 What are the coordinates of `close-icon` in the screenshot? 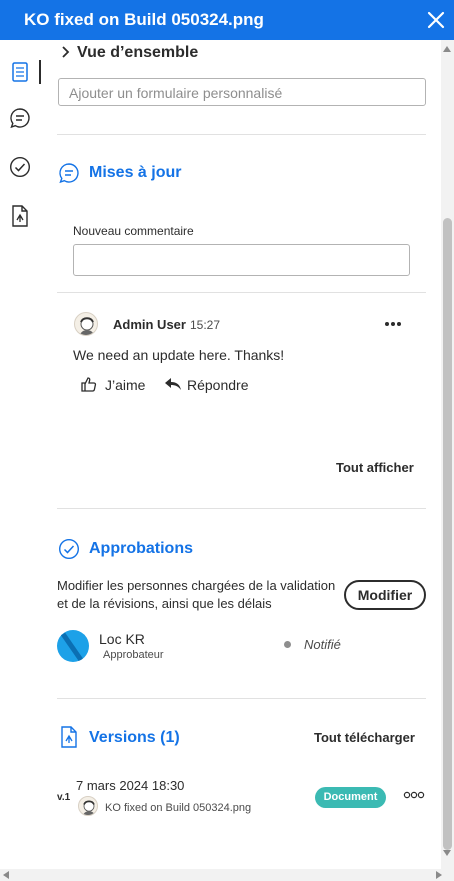 It's located at (436, 20).